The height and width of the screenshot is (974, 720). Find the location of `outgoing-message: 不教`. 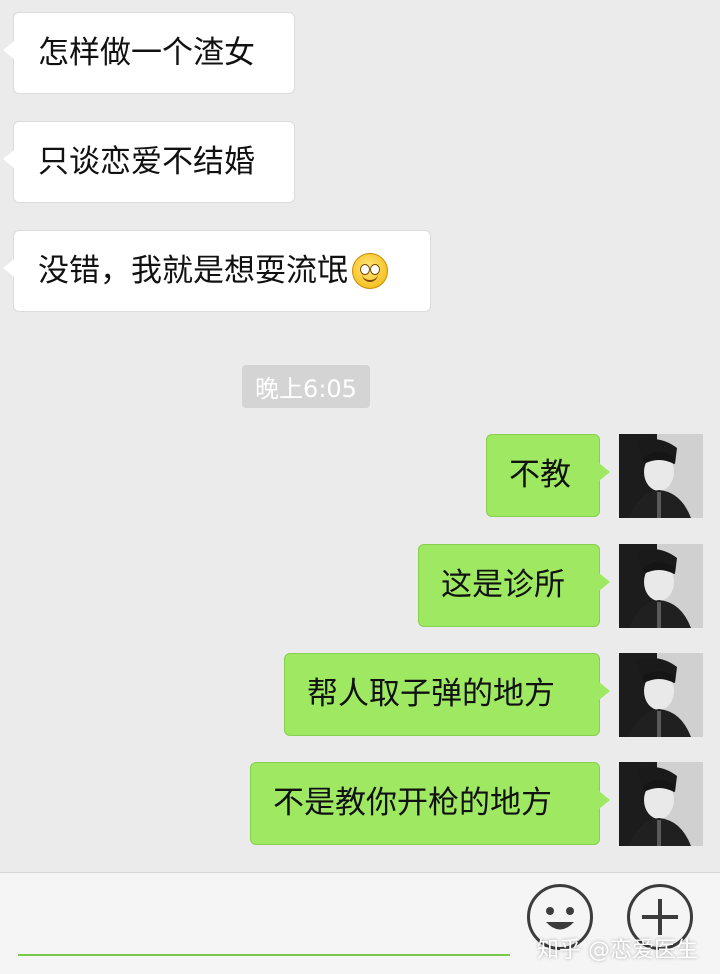

outgoing-message: 不教 is located at coordinates (548, 475).